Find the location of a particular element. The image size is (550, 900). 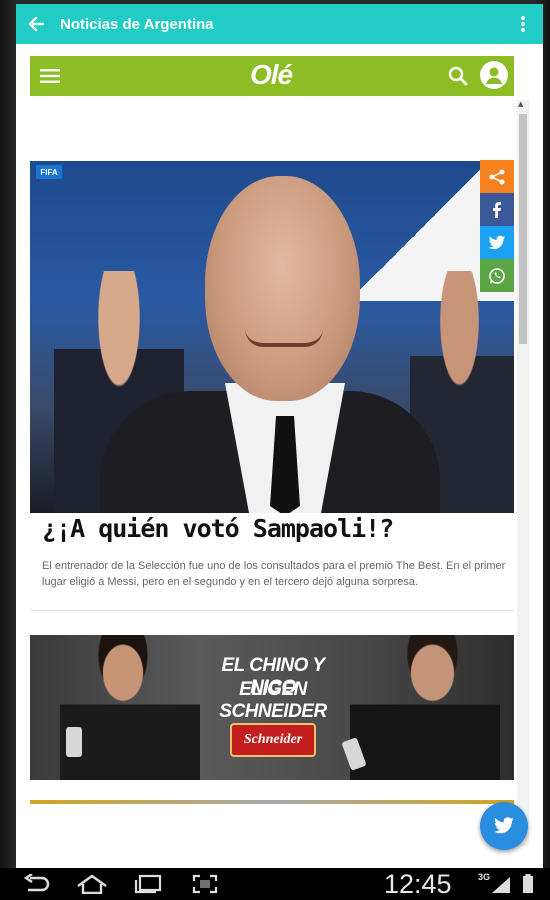

site-menu-button is located at coordinates (50, 76).